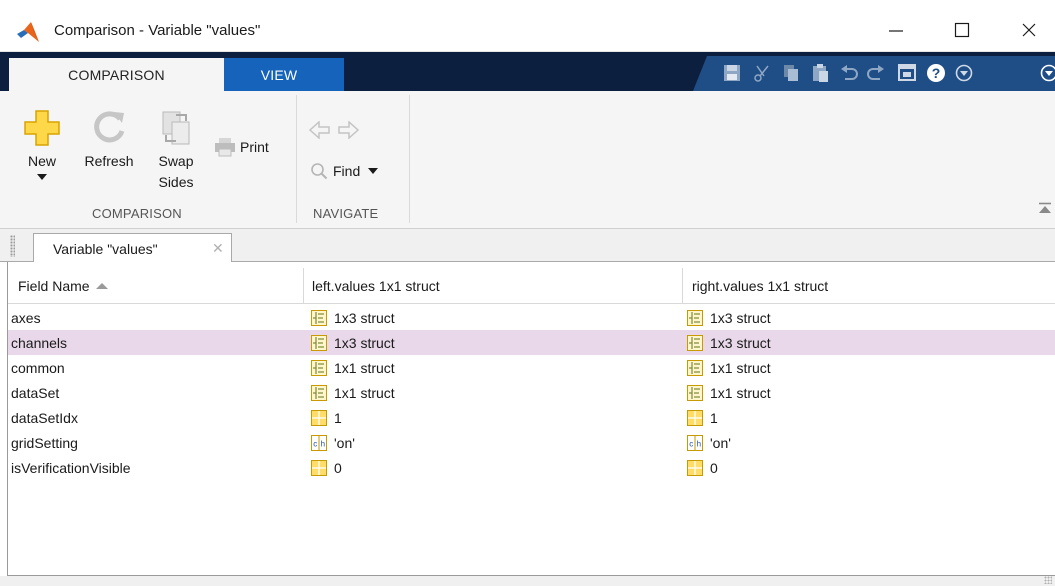  I want to click on expand-icon, so click(1046, 73).